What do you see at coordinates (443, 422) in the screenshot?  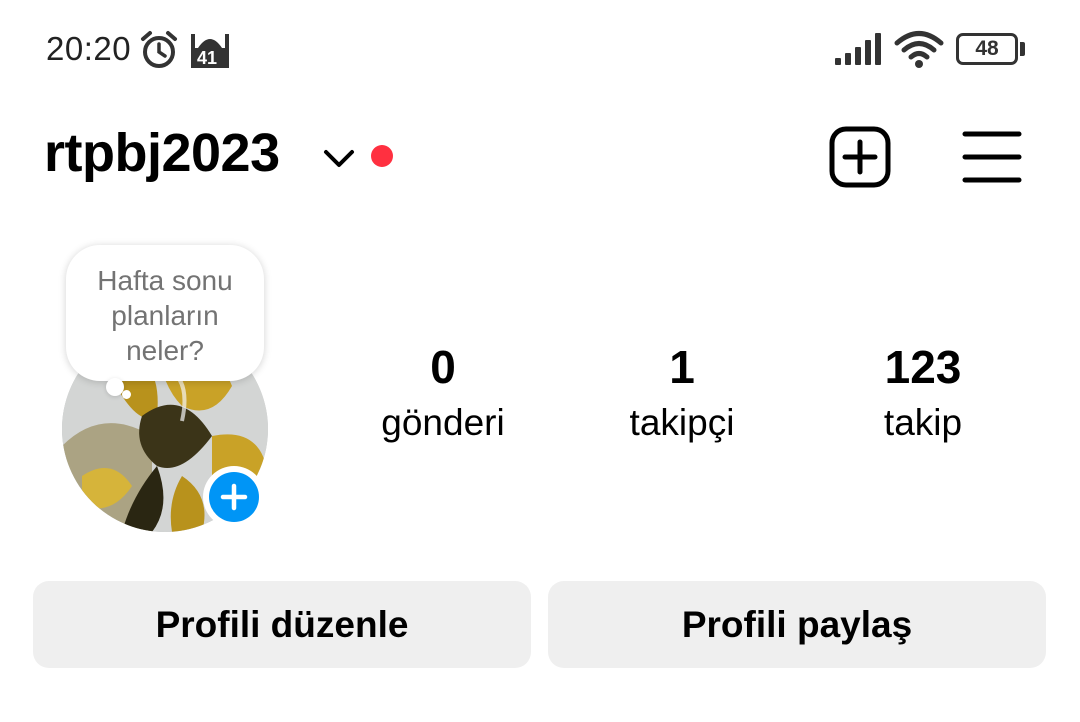 I see `posts-label: gönderi` at bounding box center [443, 422].